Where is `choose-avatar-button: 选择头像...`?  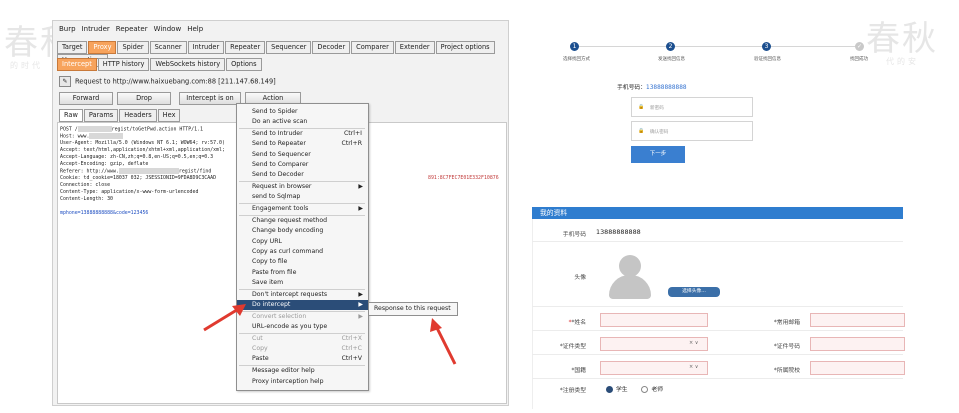 choose-avatar-button: 选择头像... is located at coordinates (694, 292).